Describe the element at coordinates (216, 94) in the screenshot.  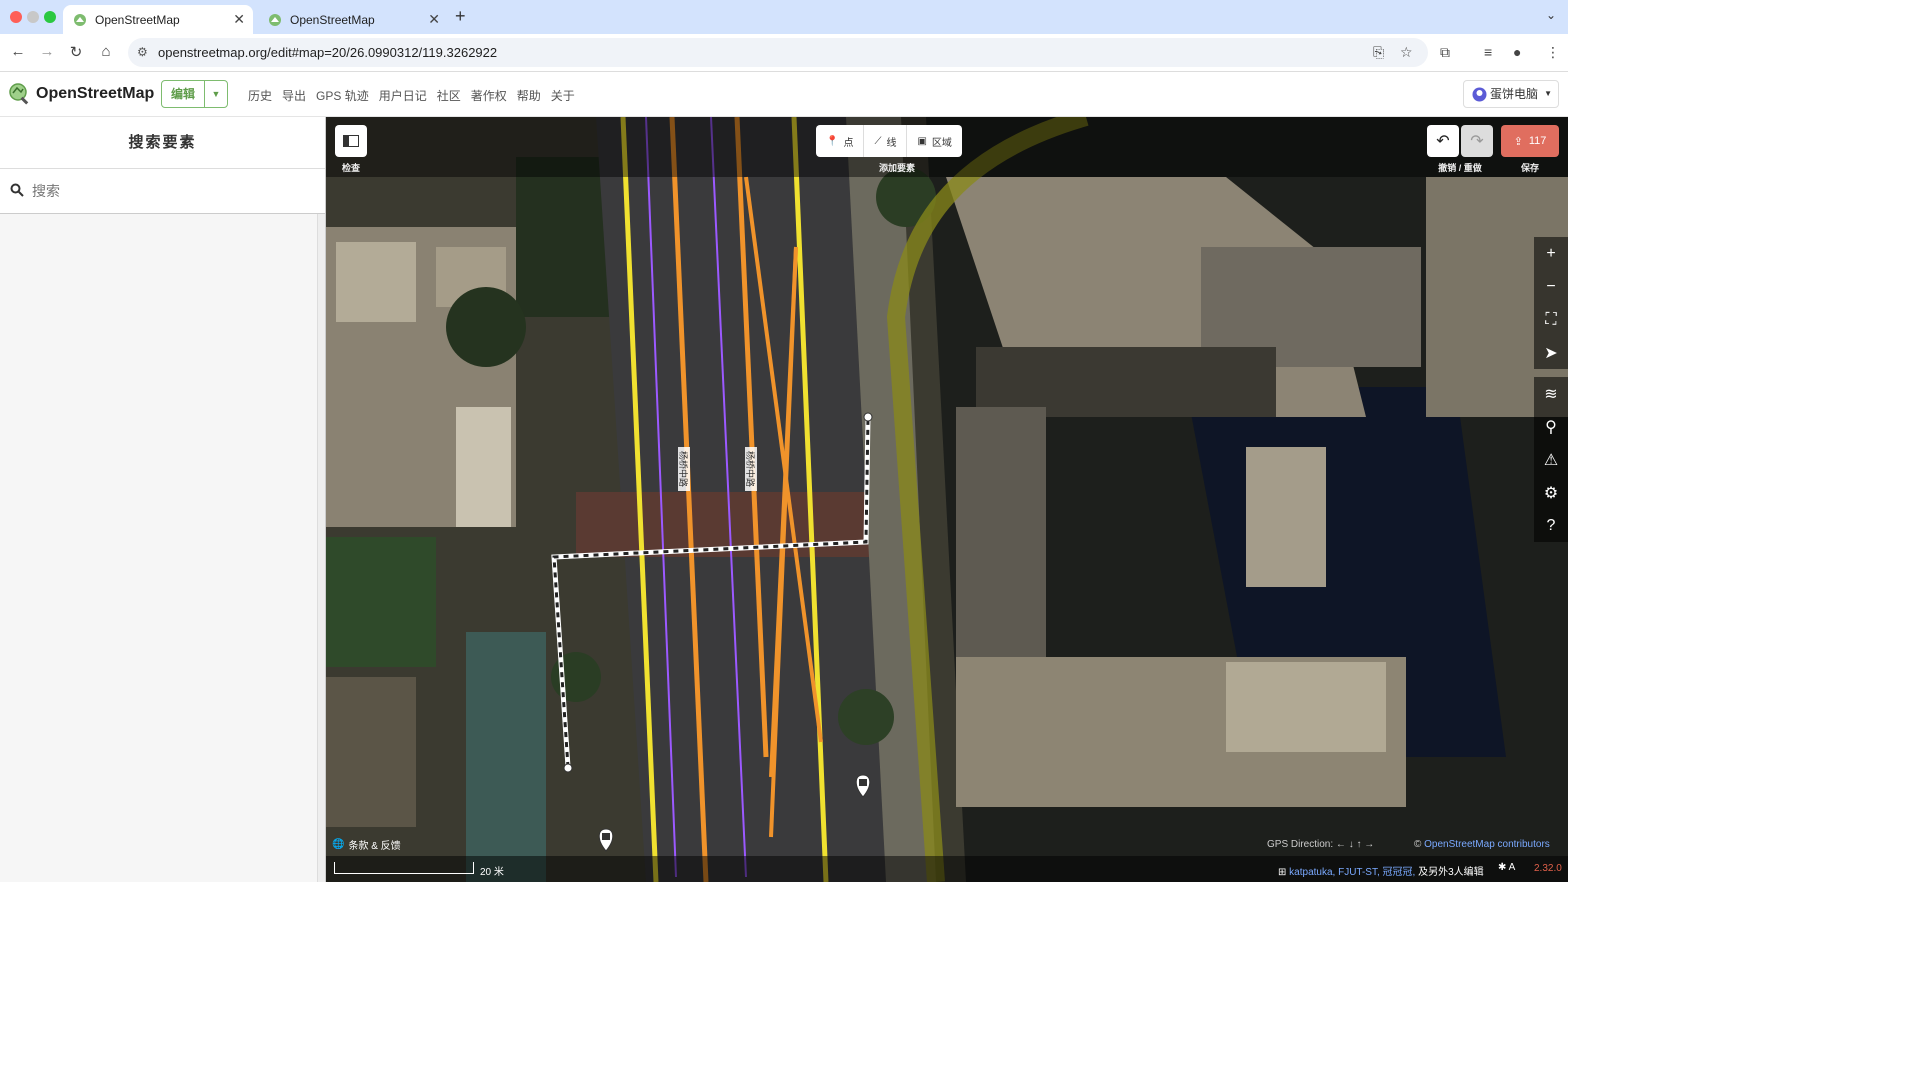
I see `edit-dropdown-icon: ▼` at that location.